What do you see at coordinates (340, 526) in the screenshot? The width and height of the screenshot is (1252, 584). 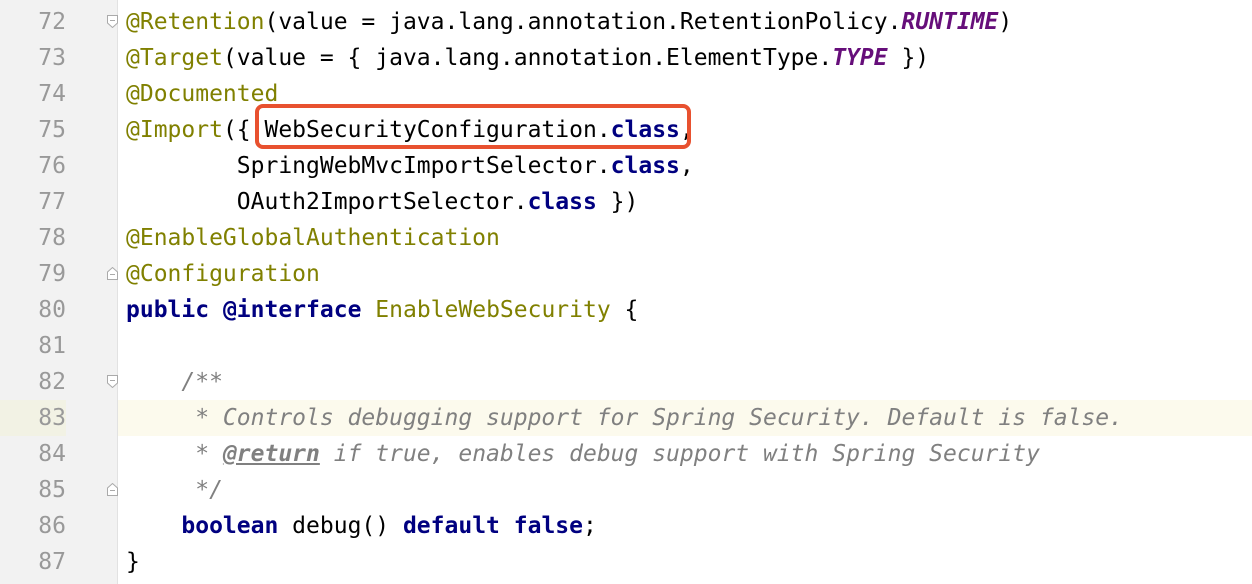 I see `code-token: debug()` at bounding box center [340, 526].